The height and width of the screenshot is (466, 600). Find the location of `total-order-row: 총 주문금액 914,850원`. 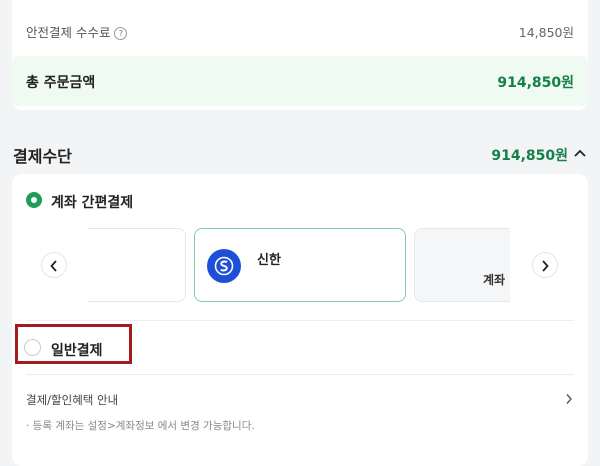

total-order-row: 총 주문금액 914,850원 is located at coordinates (300, 81).